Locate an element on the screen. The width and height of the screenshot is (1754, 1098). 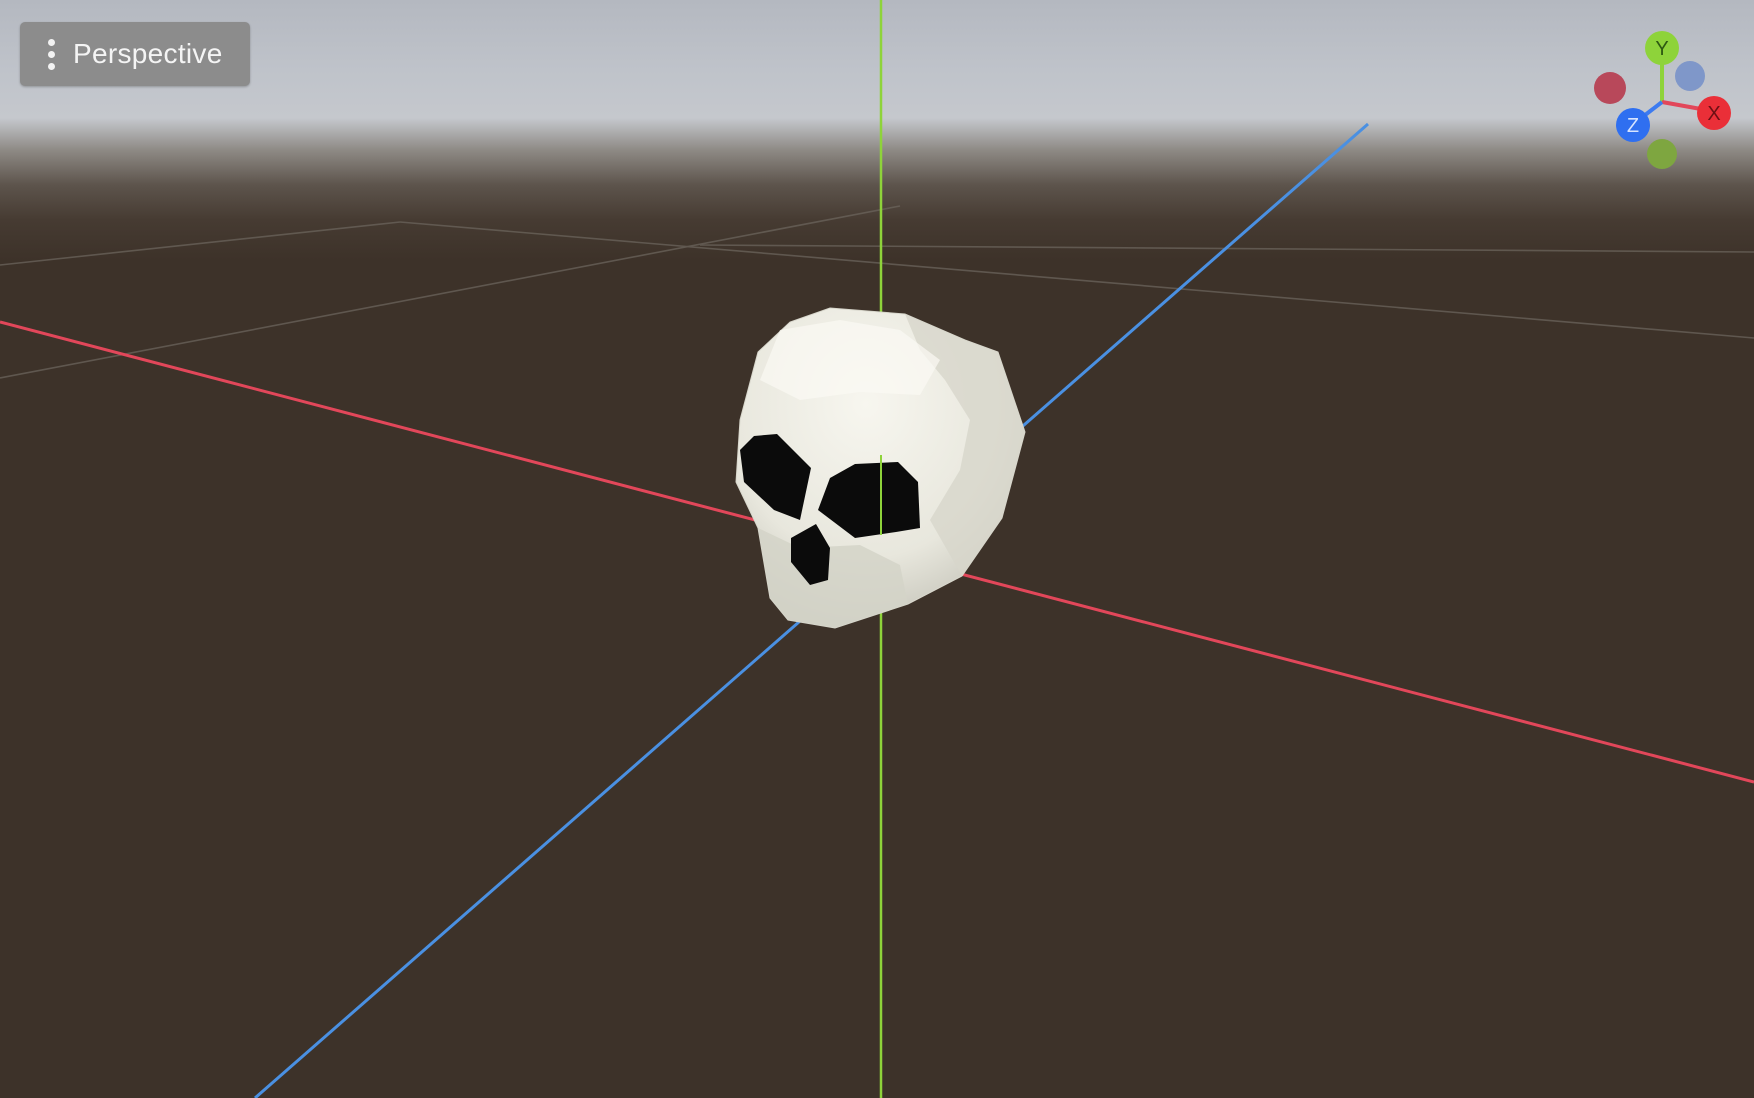
view-mode-label: Perspective is located at coordinates (148, 53).